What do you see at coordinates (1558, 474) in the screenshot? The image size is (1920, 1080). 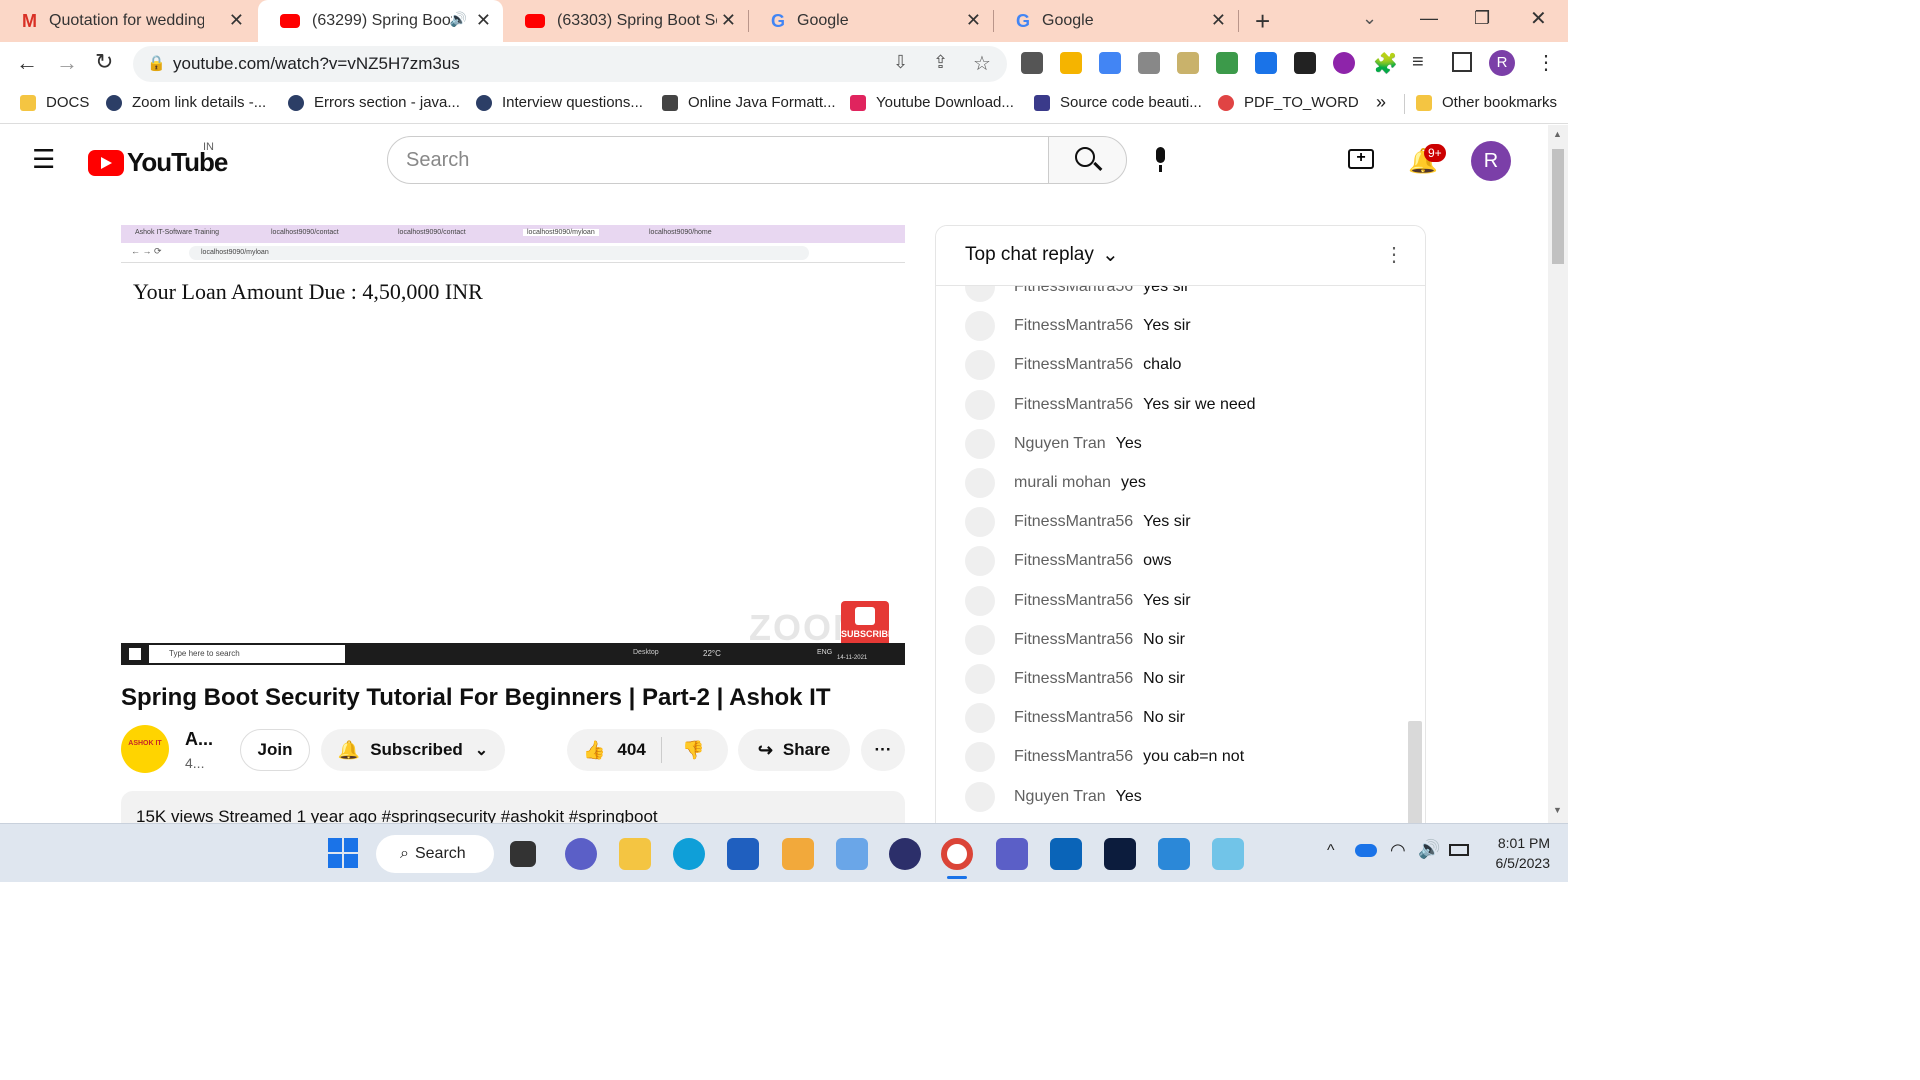 I see `page-scrollbar: ▲ ▼` at bounding box center [1558, 474].